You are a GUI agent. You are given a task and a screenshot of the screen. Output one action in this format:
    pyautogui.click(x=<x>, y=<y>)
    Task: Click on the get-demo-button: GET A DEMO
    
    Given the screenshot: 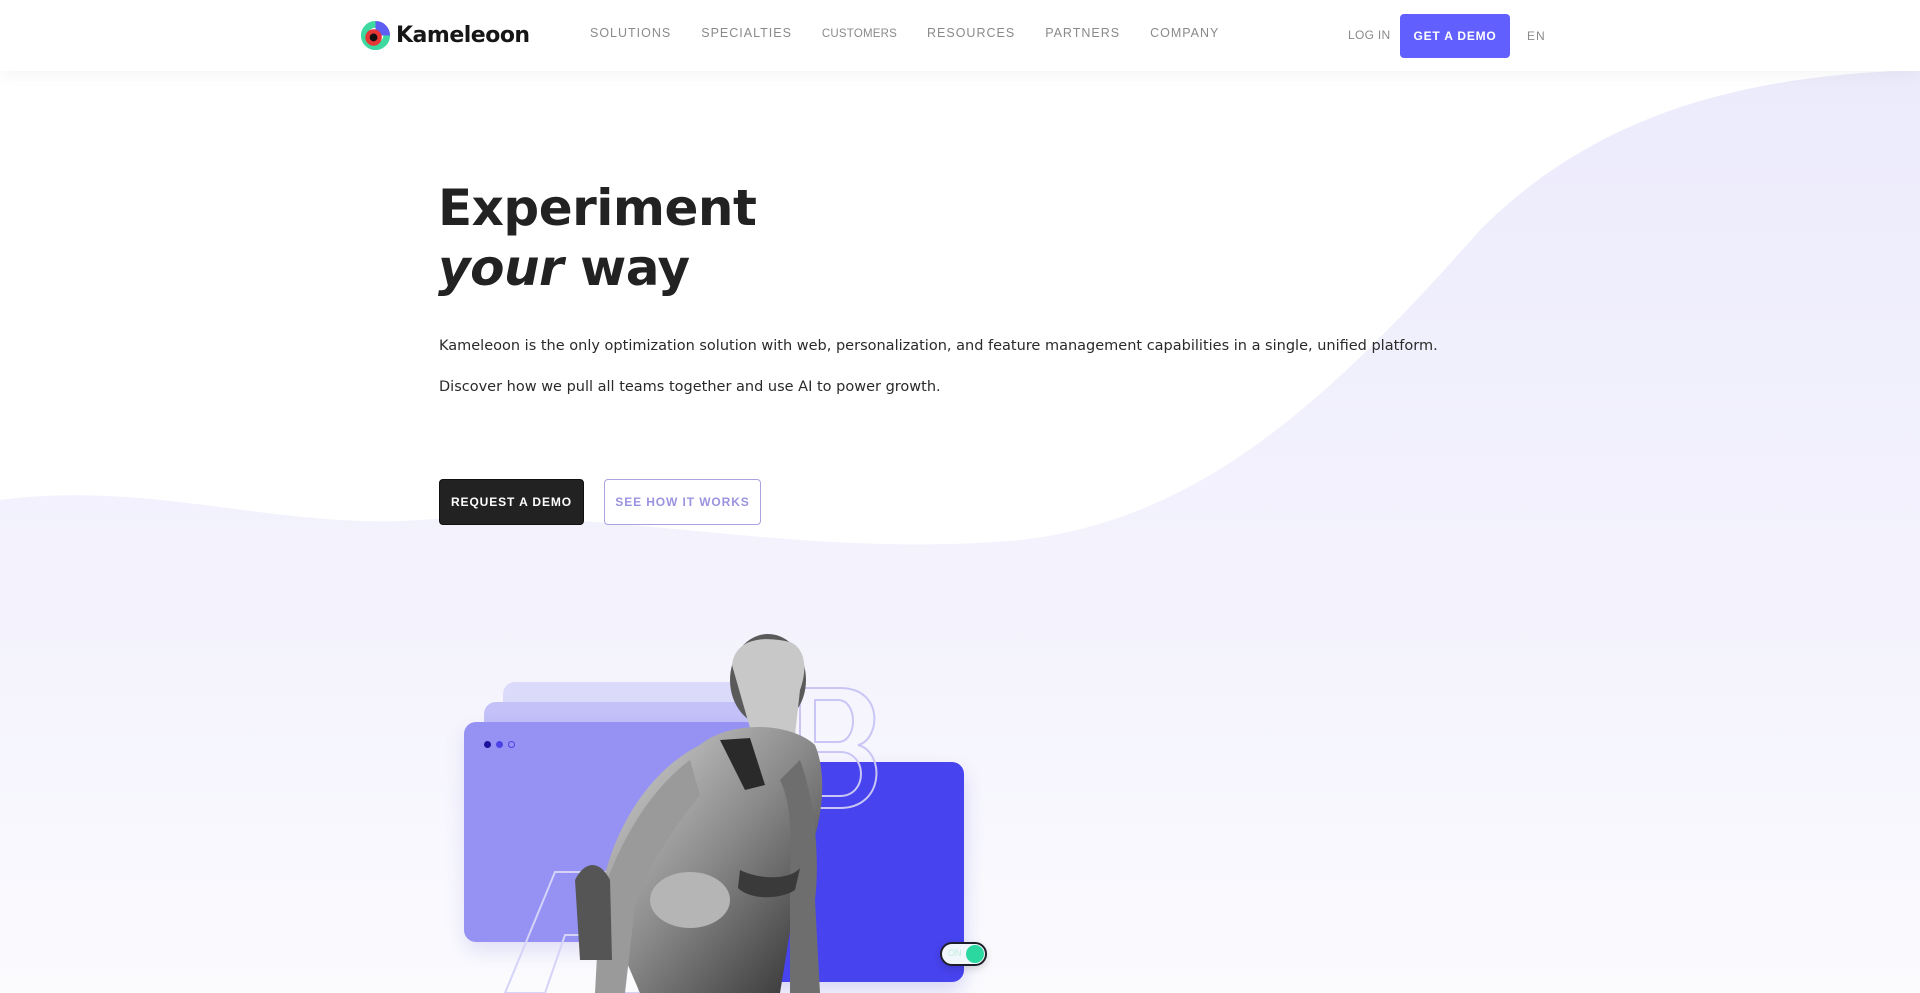 What is the action you would take?
    pyautogui.click(x=1455, y=36)
    